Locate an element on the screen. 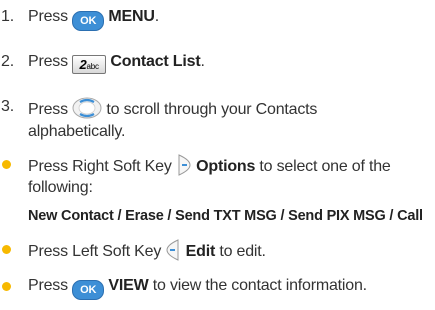 The height and width of the screenshot is (310, 435). left-soft-key-icon is located at coordinates (172, 250).